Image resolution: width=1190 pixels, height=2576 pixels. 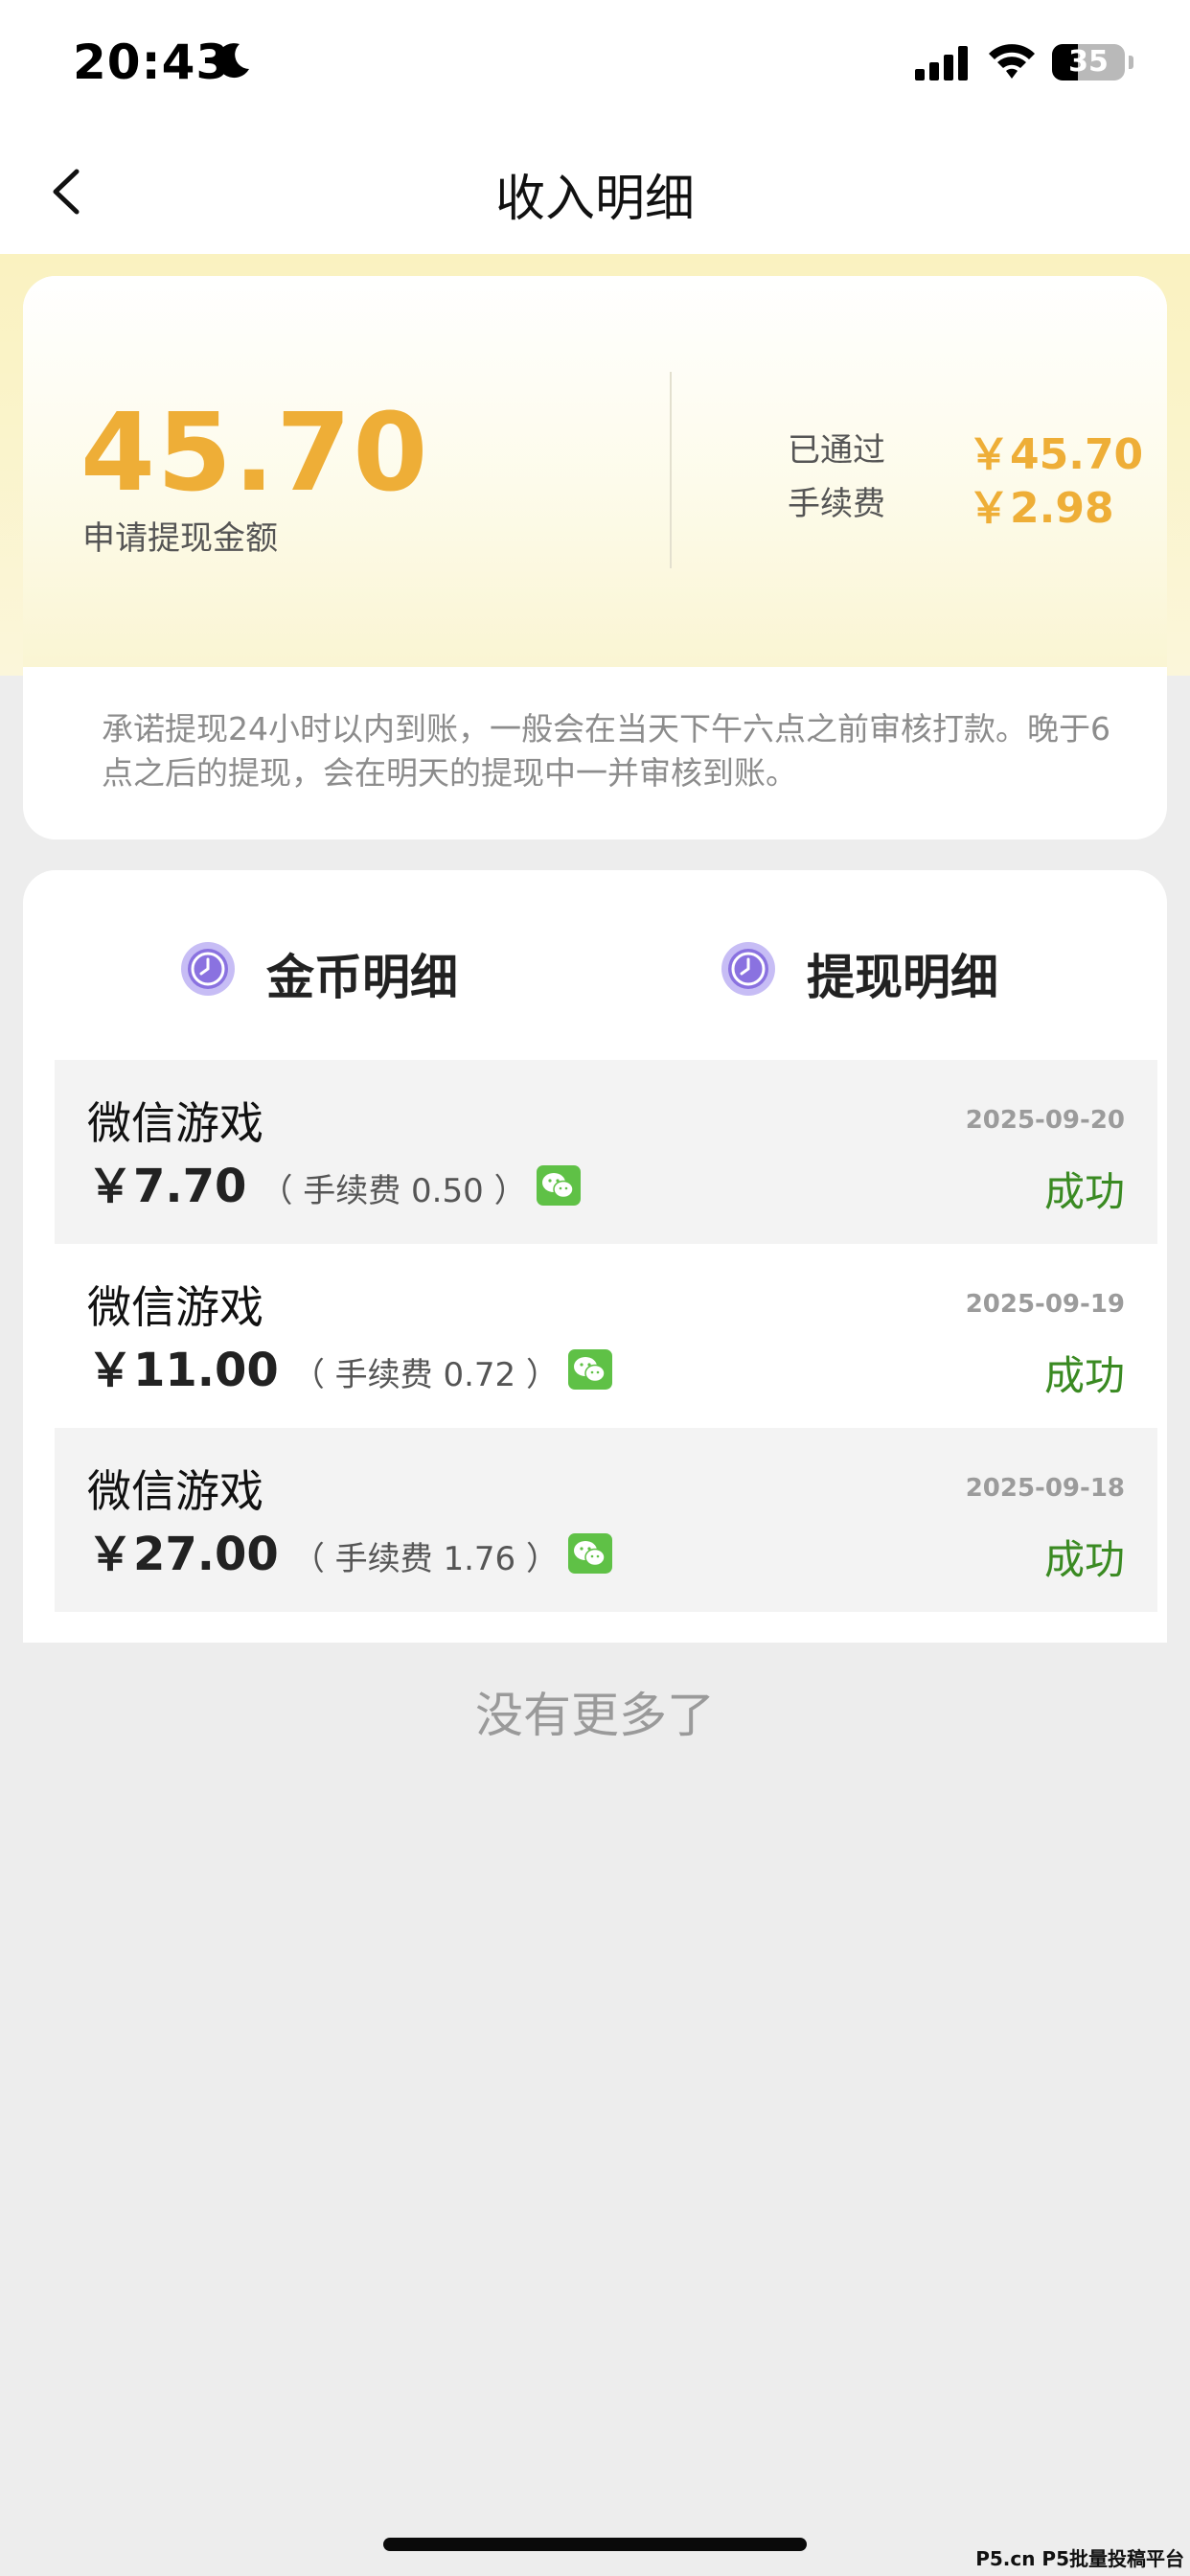 What do you see at coordinates (1045, 1120) in the screenshot?
I see `record-date: 2025-09-20` at bounding box center [1045, 1120].